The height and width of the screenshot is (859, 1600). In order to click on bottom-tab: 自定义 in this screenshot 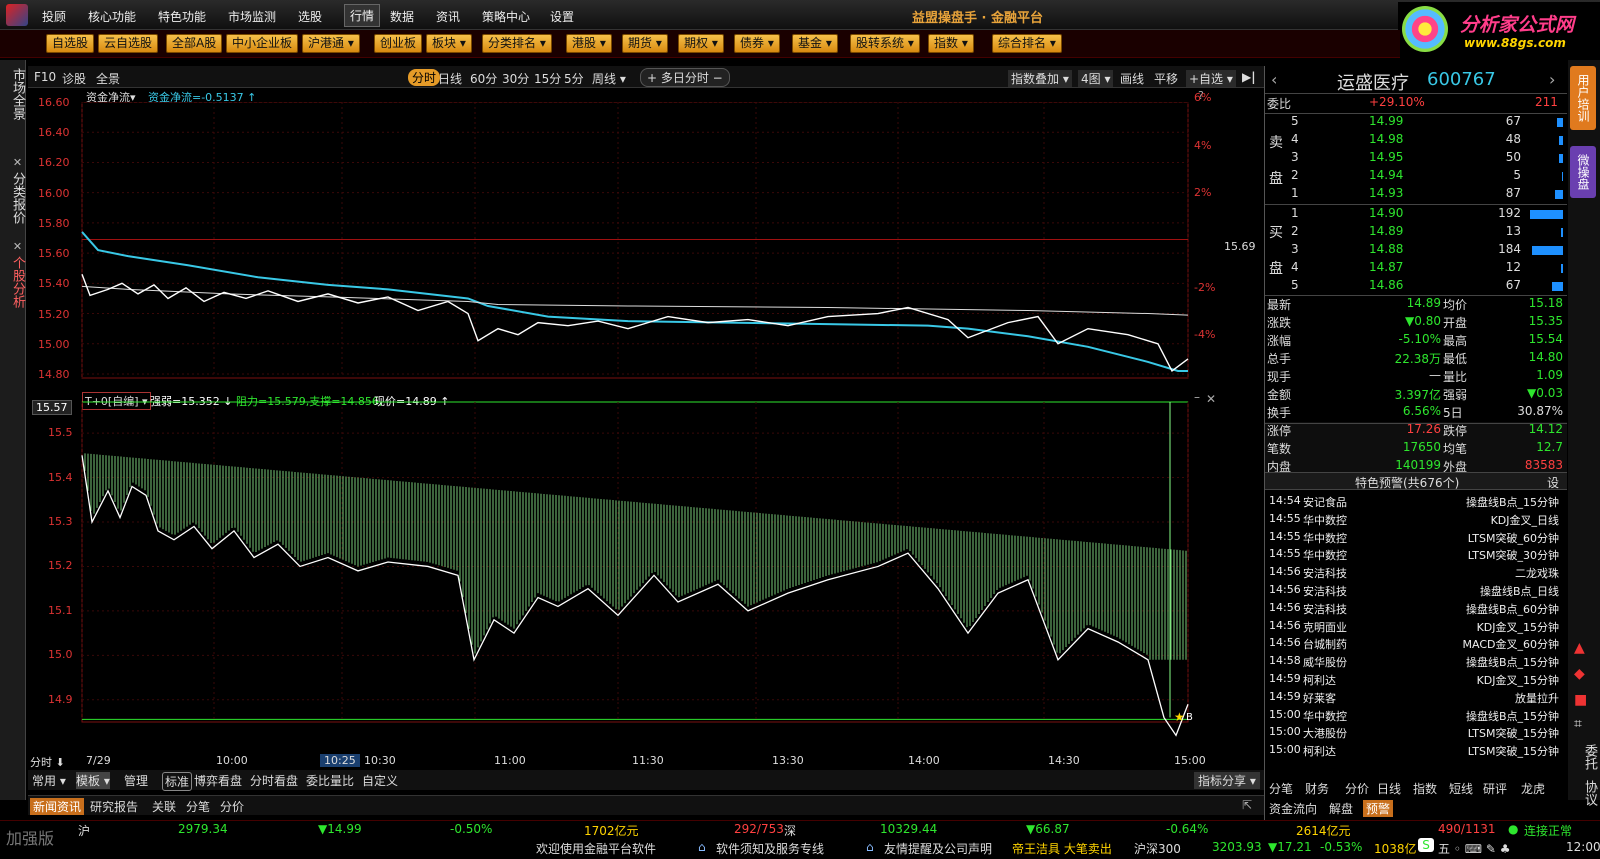, I will do `click(380, 780)`.